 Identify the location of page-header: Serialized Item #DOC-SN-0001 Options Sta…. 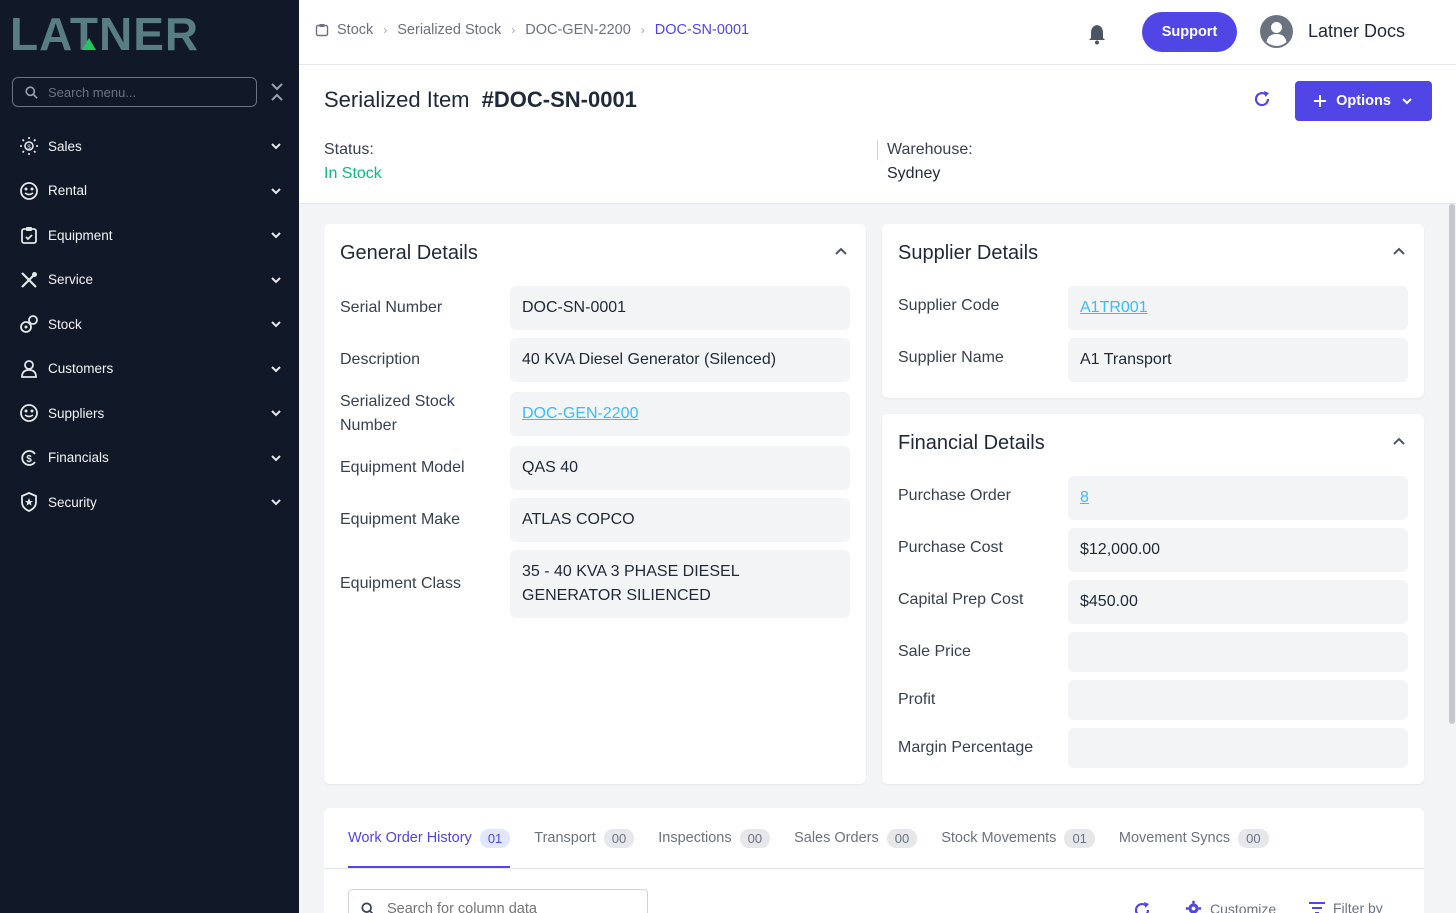
(877, 134).